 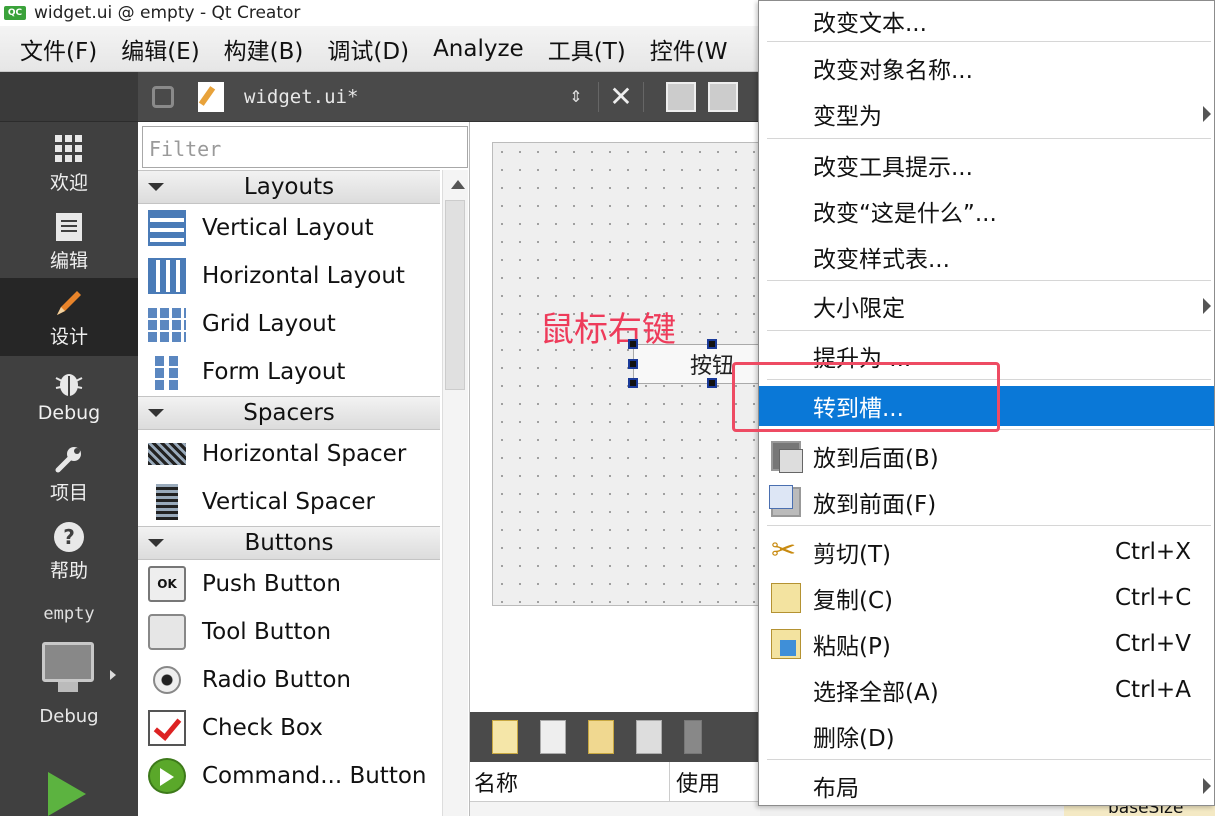 What do you see at coordinates (1153, 690) in the screenshot?
I see `menu-item-shortcut: Ctrl+A` at bounding box center [1153, 690].